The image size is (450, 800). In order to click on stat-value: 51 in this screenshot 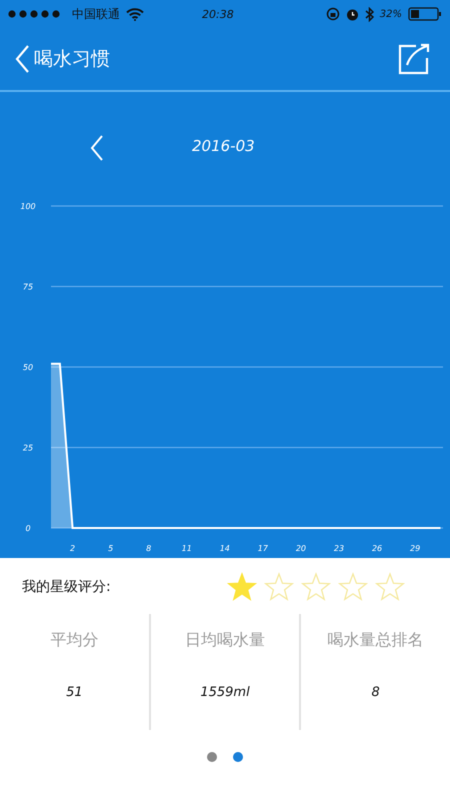, I will do `click(74, 692)`.